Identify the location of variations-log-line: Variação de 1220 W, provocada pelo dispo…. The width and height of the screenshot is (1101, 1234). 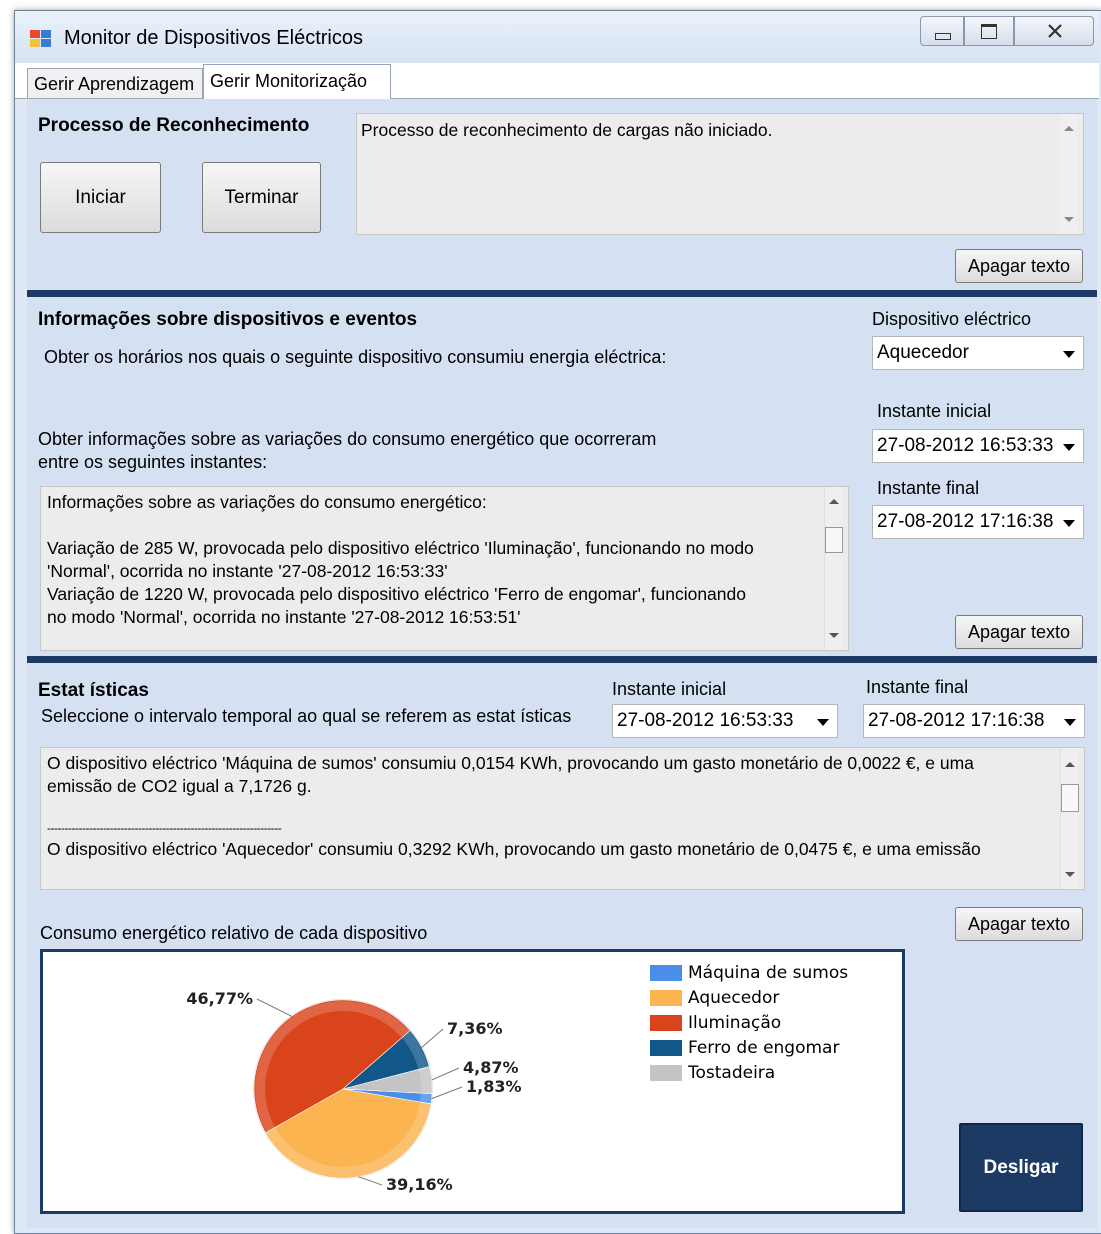
(396, 594).